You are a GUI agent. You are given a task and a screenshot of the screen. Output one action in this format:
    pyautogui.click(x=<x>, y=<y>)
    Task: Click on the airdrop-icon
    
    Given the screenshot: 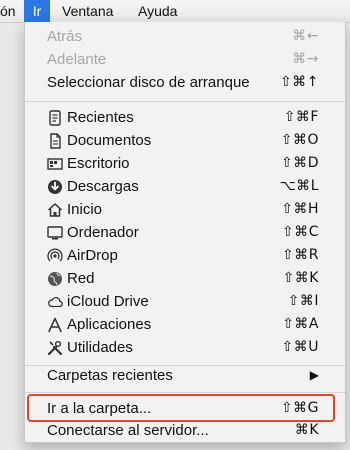 What is the action you would take?
    pyautogui.click(x=55, y=256)
    